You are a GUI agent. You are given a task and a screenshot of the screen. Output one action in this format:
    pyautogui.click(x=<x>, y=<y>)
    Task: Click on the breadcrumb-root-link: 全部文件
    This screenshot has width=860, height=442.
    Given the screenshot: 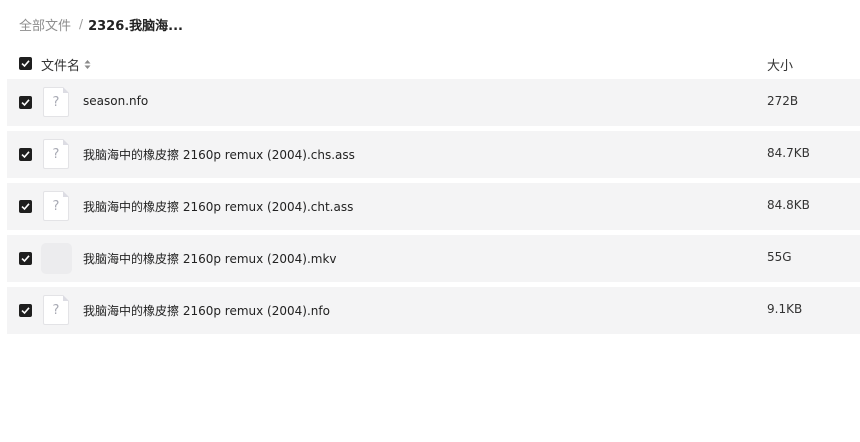 What is the action you would take?
    pyautogui.click(x=45, y=24)
    